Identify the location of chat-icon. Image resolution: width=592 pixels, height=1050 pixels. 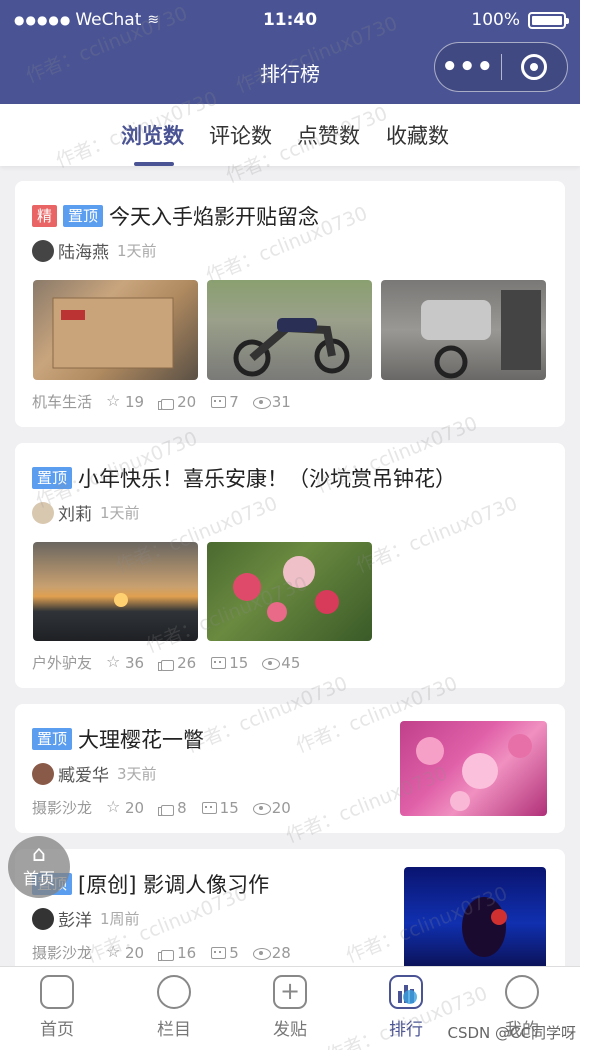
(174, 992).